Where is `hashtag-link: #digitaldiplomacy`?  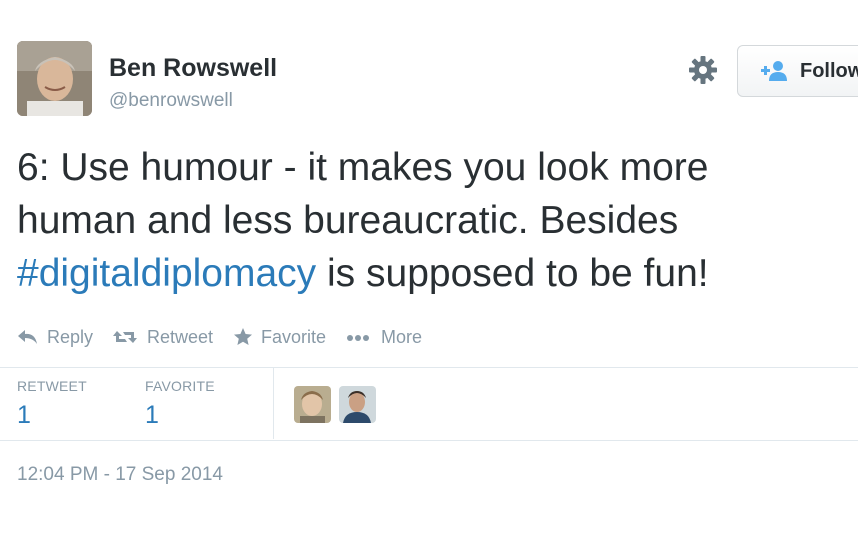 hashtag-link: #digitaldiplomacy is located at coordinates (166, 273).